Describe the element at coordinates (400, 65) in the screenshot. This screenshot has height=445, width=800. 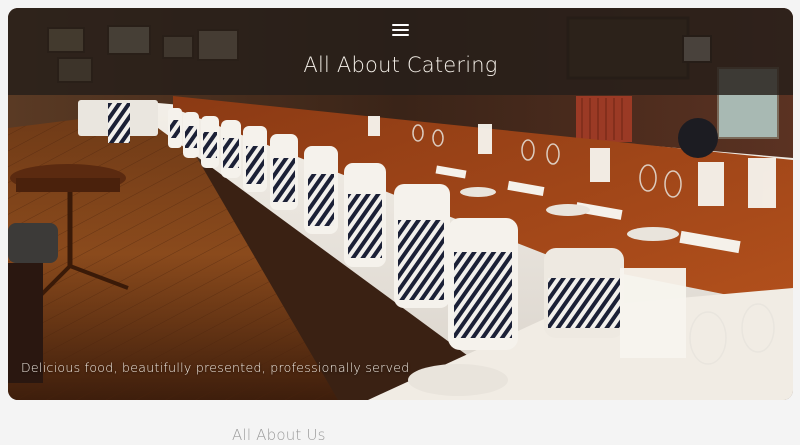
I see `site-title: All About Catering` at that location.